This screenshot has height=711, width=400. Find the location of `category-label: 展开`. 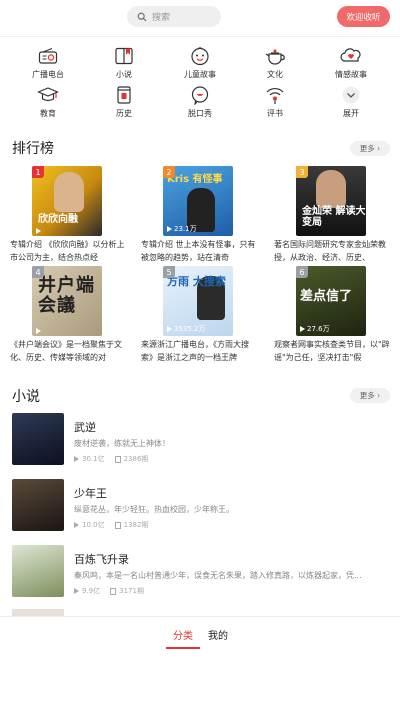

category-label: 展开 is located at coordinates (351, 113).